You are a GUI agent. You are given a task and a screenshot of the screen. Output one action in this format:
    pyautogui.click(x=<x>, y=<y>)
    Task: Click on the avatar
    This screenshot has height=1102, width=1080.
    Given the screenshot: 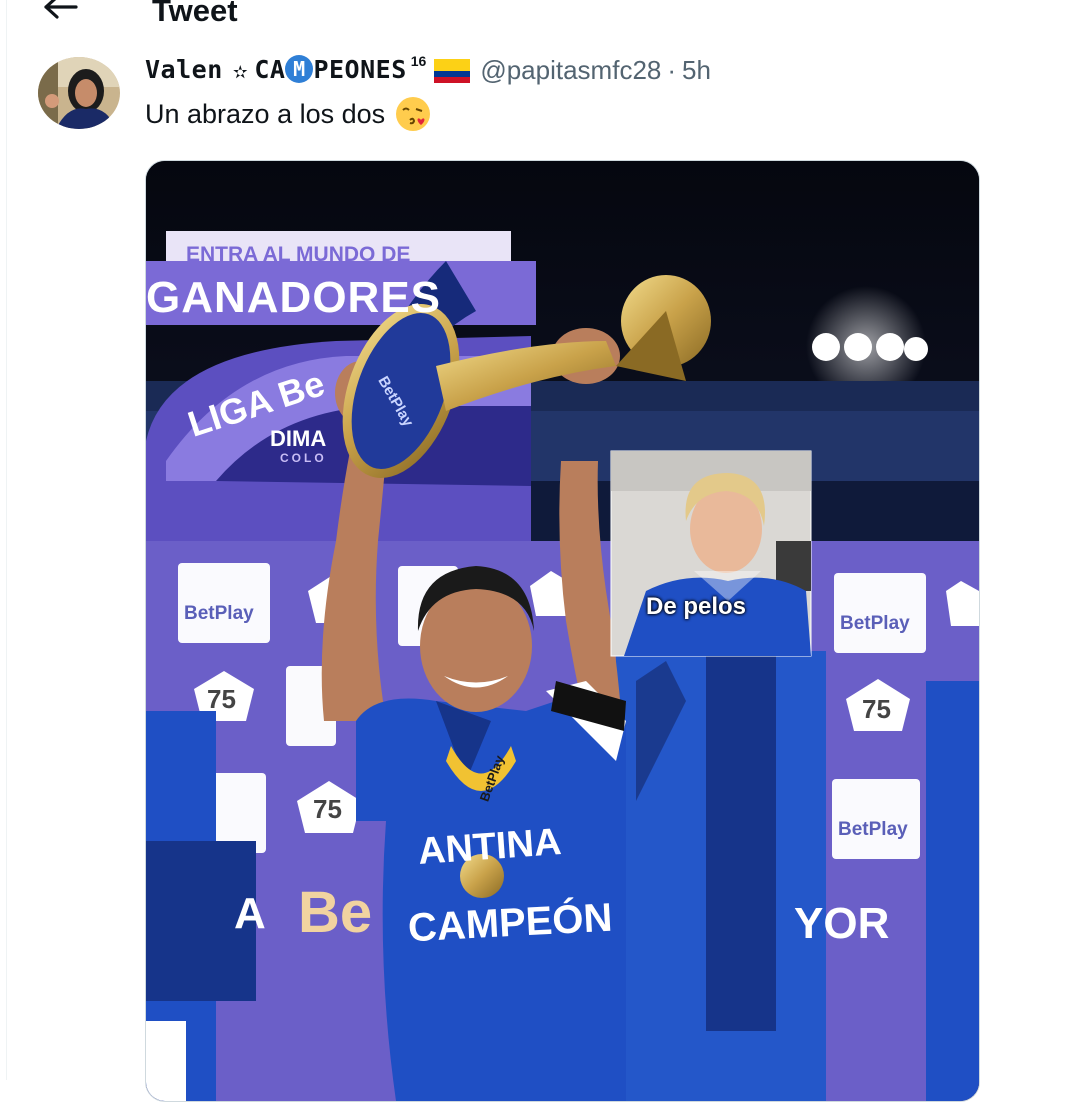 What is the action you would take?
    pyautogui.click(x=79, y=93)
    